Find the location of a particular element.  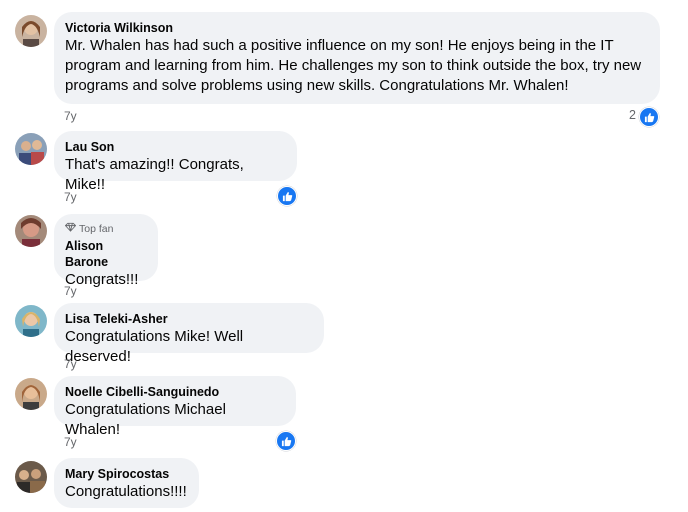

comment-bubble: Mary Spirocostas Congratulations!!!! is located at coordinates (126, 483).